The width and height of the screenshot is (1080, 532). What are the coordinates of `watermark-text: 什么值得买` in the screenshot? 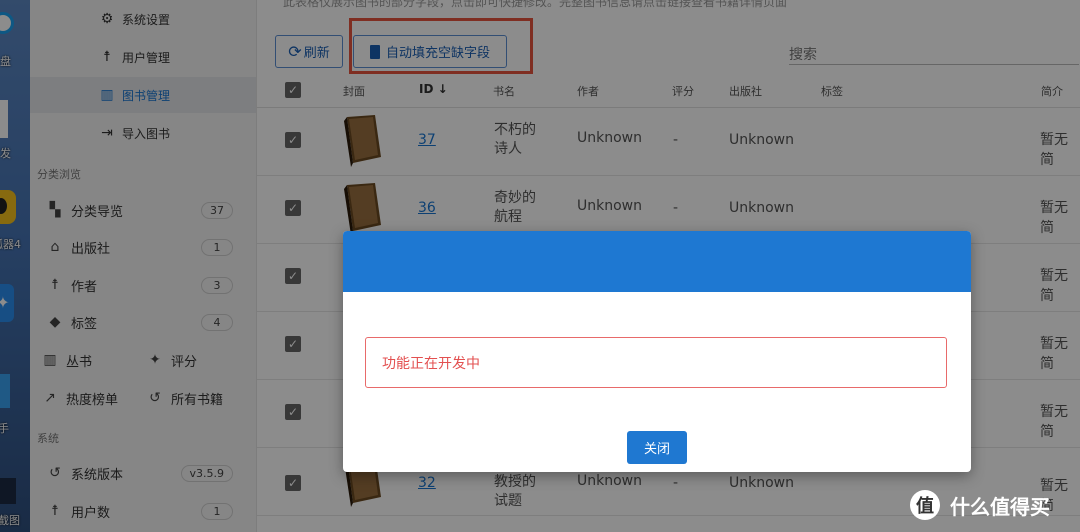 It's located at (1000, 506).